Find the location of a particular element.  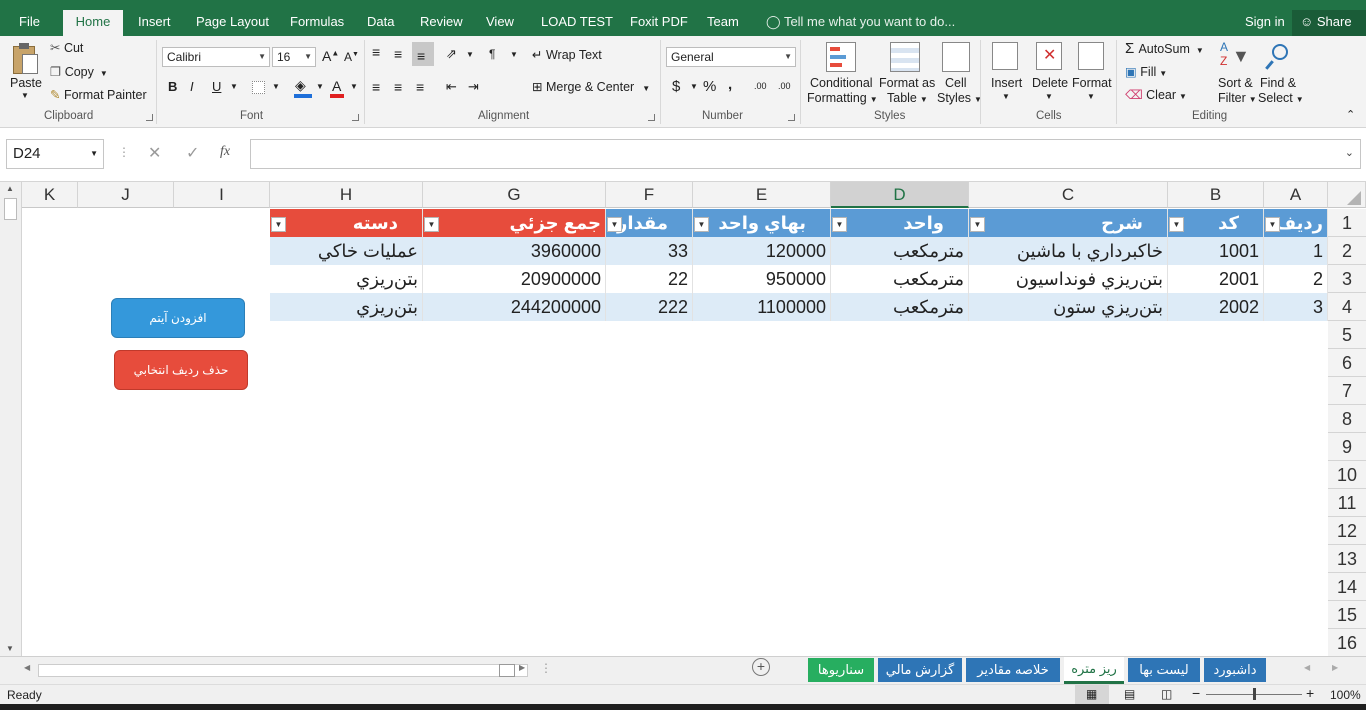

scroll-thumb is located at coordinates (10, 209).